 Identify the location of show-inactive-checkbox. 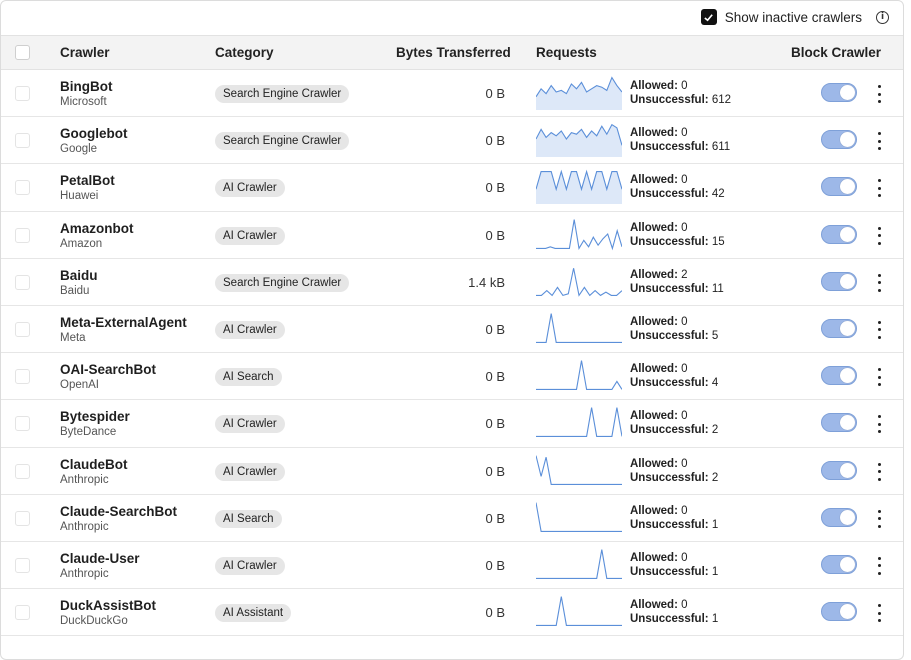
(708, 17).